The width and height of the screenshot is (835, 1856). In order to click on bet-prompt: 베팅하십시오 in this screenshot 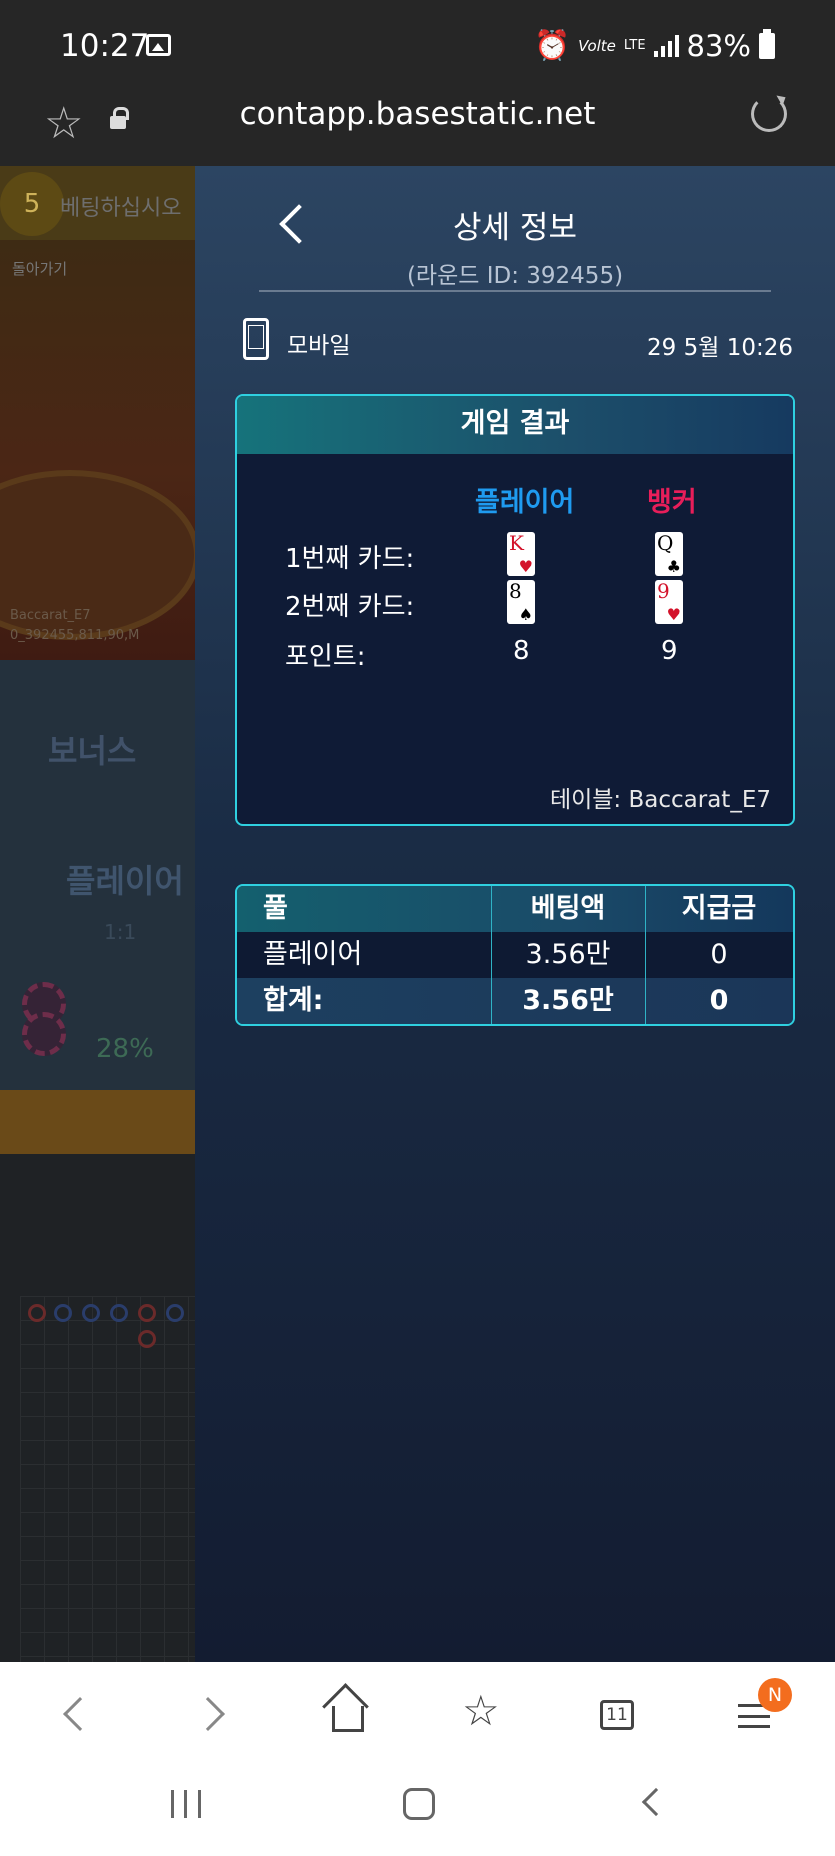, I will do `click(121, 208)`.